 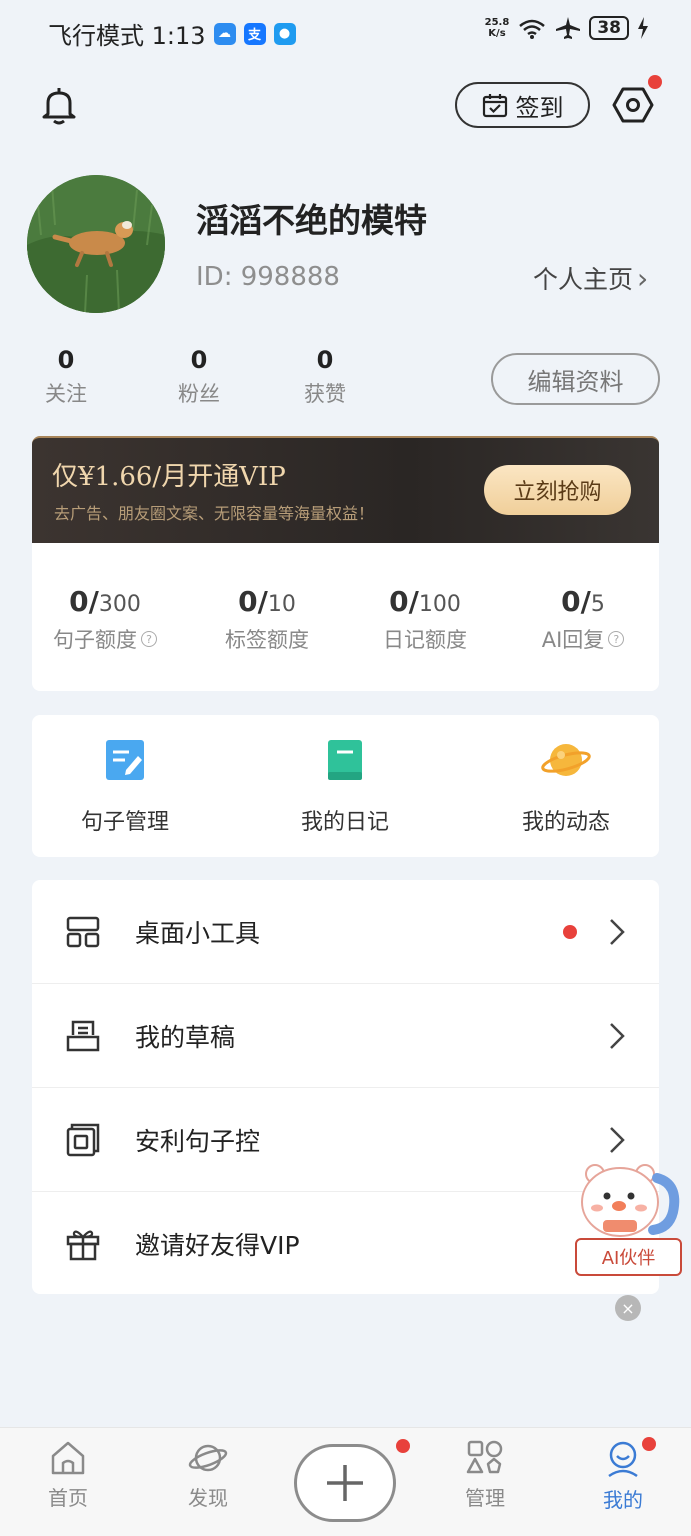 I want to click on vip-title: 仅¥1.66/月开通VIP, so click(x=169, y=477).